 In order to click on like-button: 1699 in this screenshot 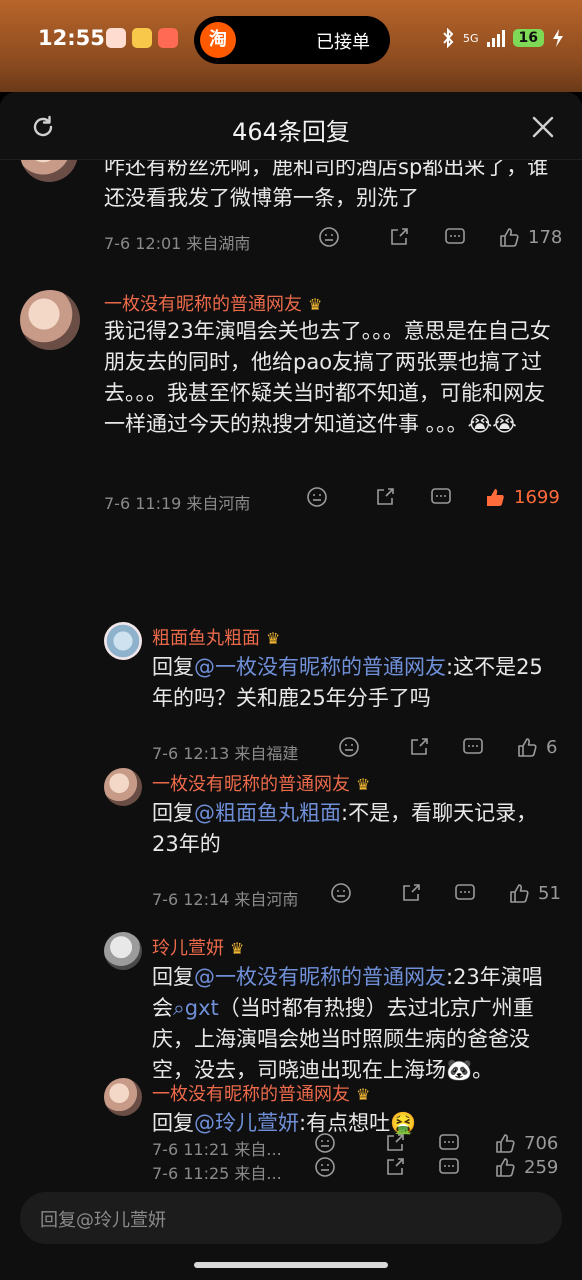, I will do `click(522, 497)`.